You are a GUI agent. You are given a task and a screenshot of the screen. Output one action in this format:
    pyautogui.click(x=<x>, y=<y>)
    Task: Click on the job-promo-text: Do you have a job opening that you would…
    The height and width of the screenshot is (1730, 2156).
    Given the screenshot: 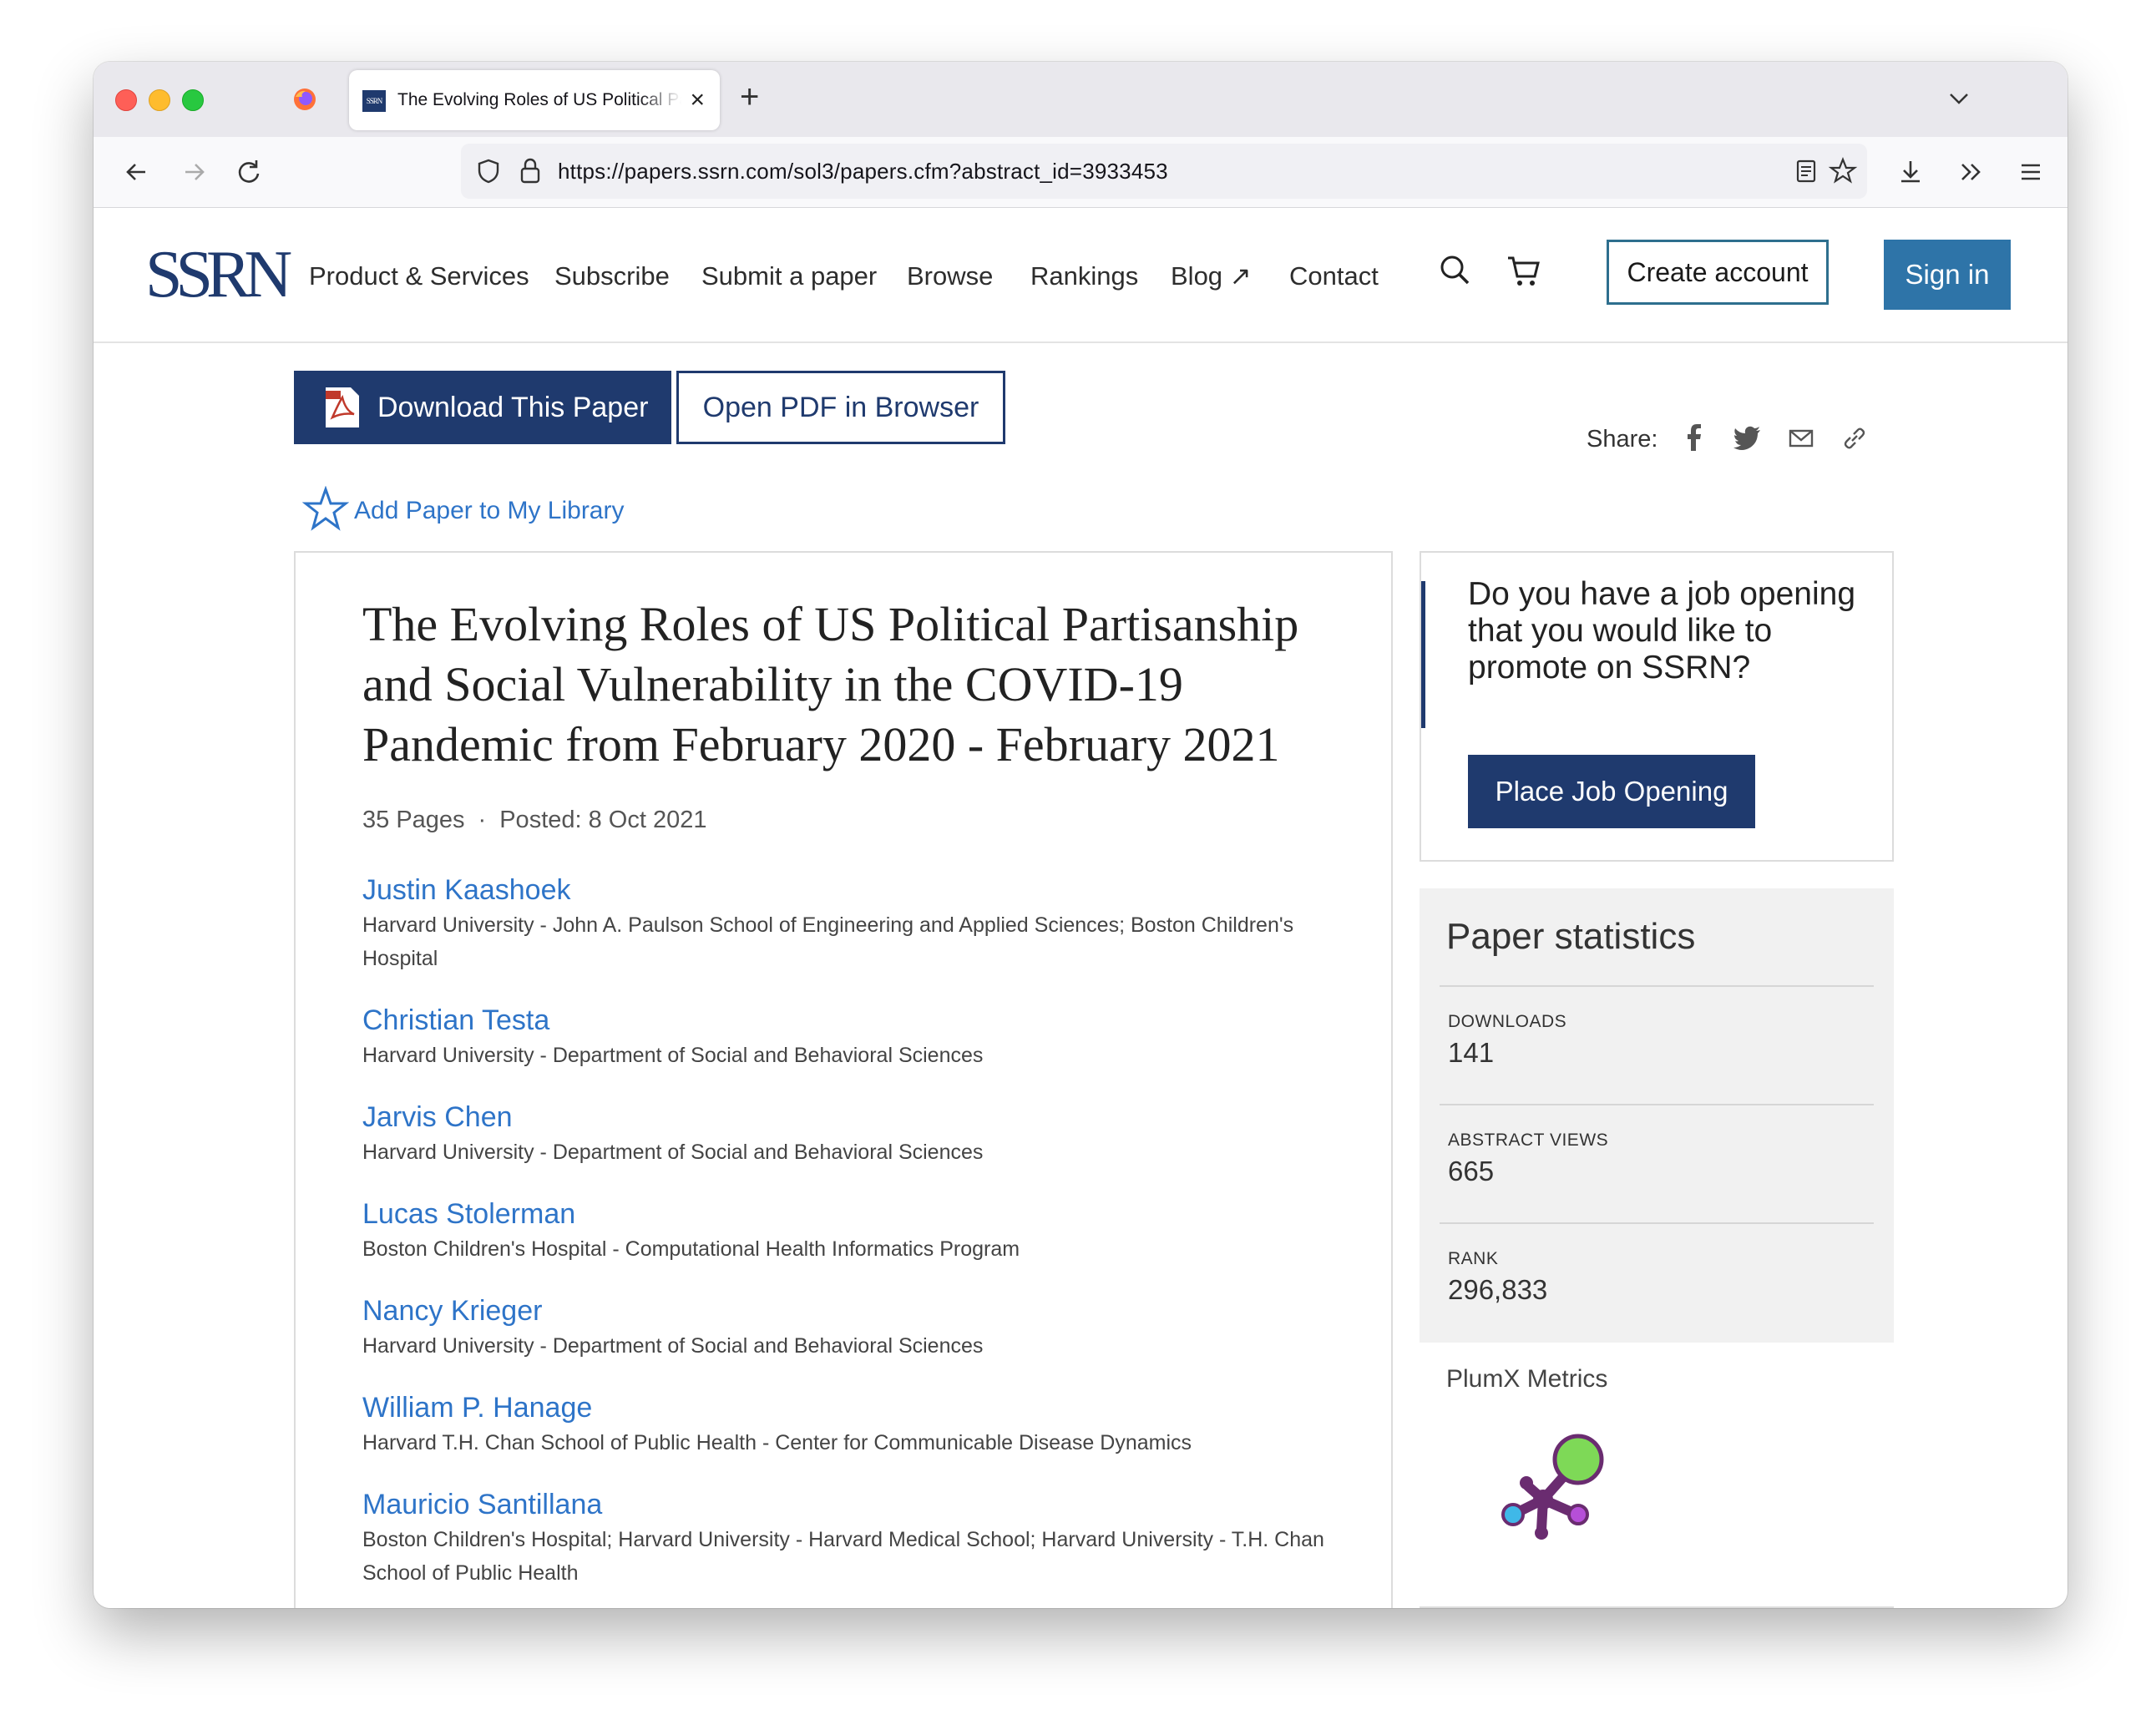 What is the action you would take?
    pyautogui.click(x=1662, y=630)
    